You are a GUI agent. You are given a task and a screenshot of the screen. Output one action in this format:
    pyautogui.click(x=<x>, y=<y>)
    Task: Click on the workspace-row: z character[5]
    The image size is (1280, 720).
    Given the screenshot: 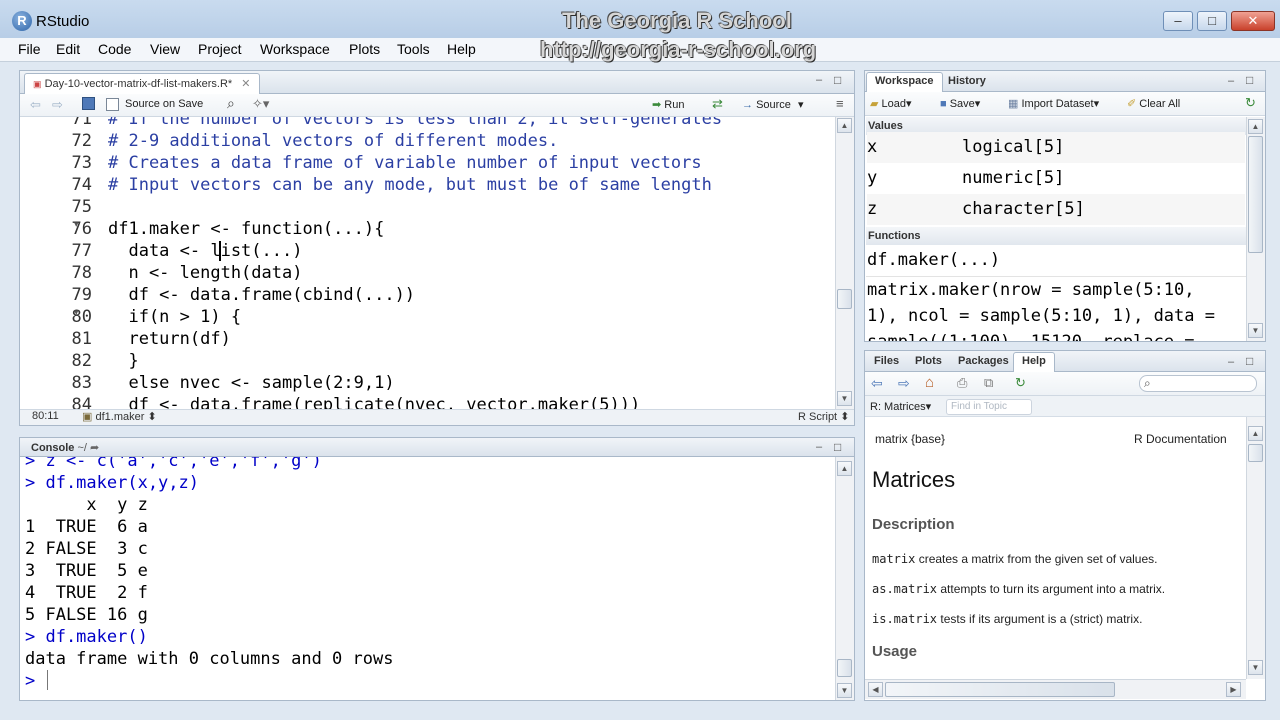 What is the action you would take?
    pyautogui.click(x=1056, y=209)
    